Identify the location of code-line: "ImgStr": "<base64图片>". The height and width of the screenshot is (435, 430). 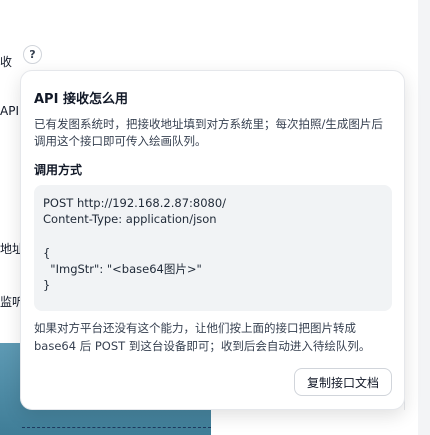
(122, 269).